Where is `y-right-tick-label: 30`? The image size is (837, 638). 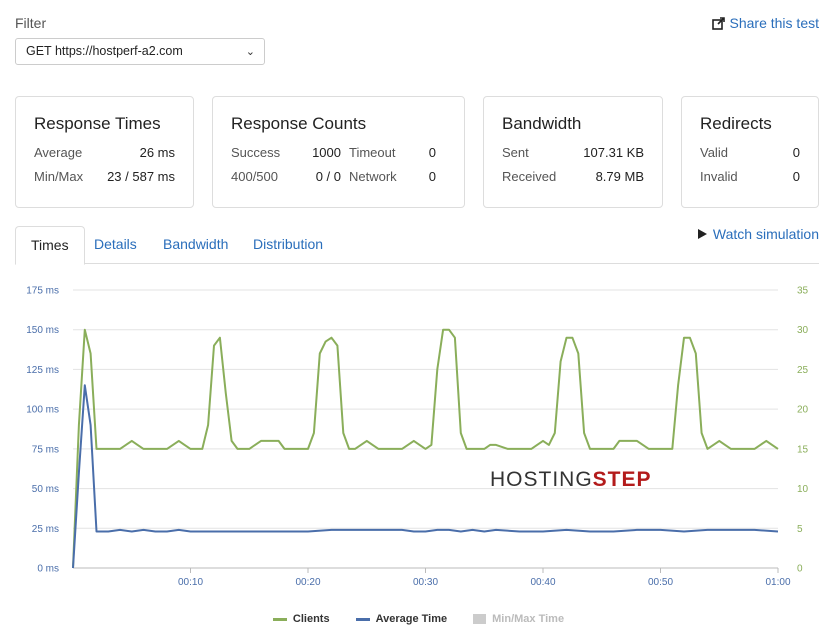 y-right-tick-label: 30 is located at coordinates (803, 330).